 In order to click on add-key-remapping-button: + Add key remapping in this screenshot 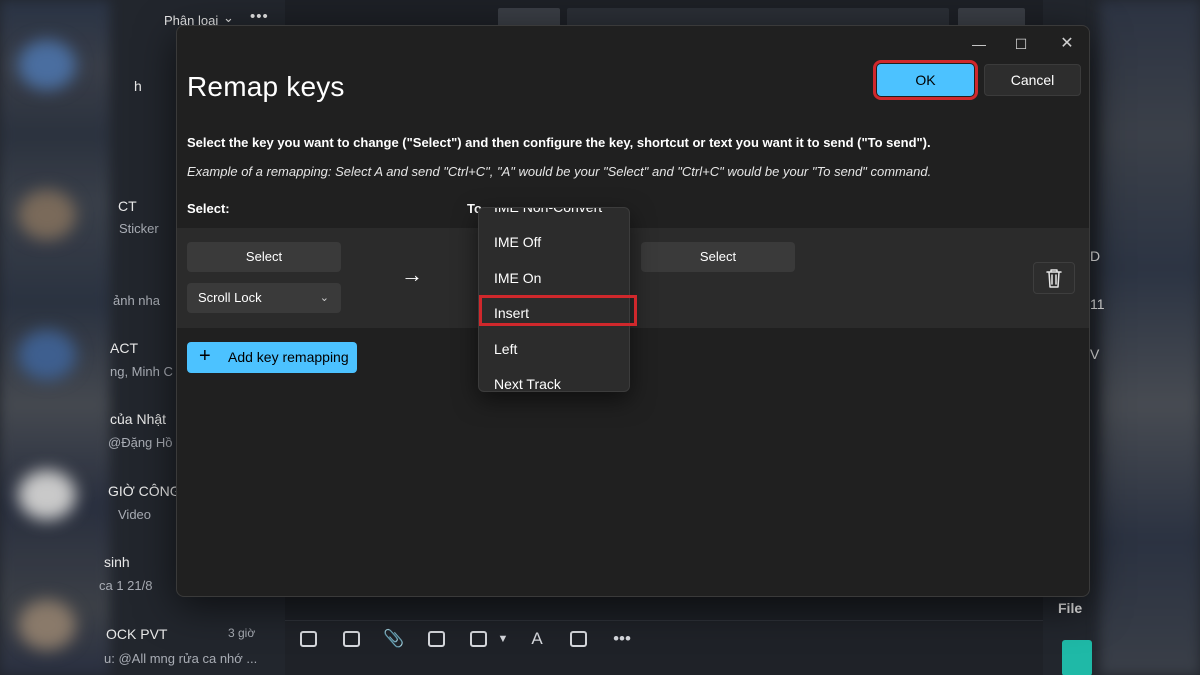, I will do `click(272, 357)`.